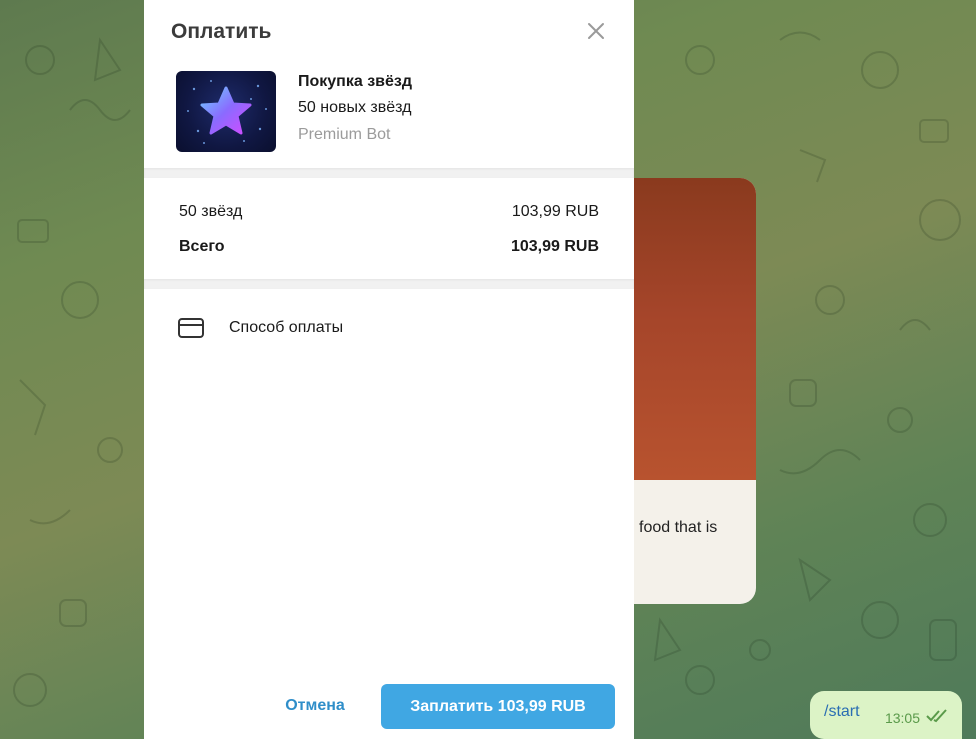  Describe the element at coordinates (678, 527) in the screenshot. I see `message-text: food that is` at that location.